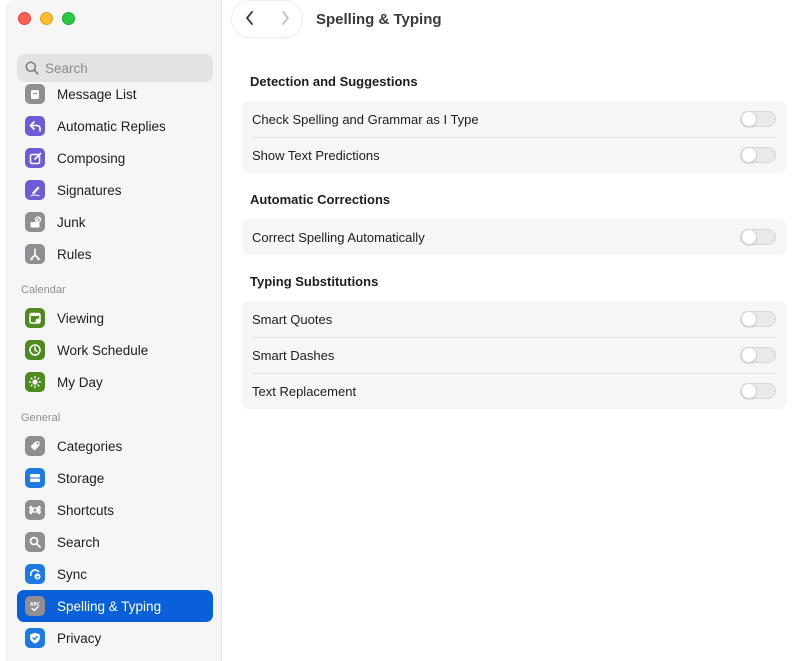 This screenshot has height=661, width=798. Describe the element at coordinates (89, 190) in the screenshot. I see `sidebar-item-label: Signatures` at that location.